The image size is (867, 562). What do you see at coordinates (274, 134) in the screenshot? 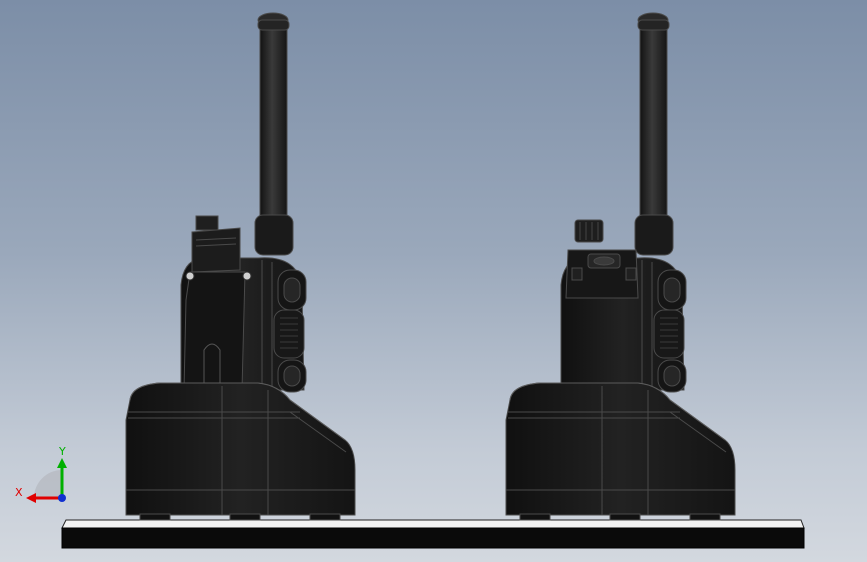
I see `antenna-left` at bounding box center [274, 134].